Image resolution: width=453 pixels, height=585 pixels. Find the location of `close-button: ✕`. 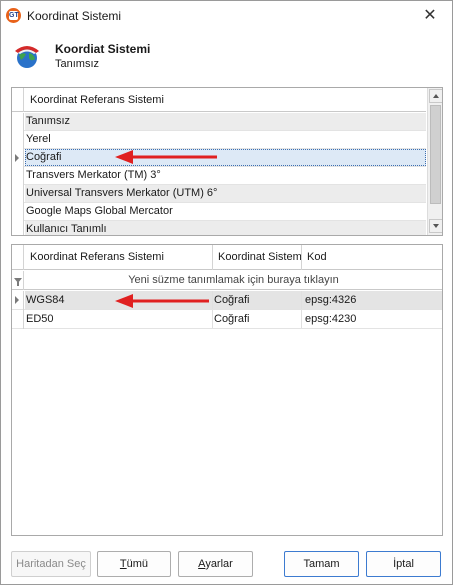

close-button: ✕ is located at coordinates (430, 16).